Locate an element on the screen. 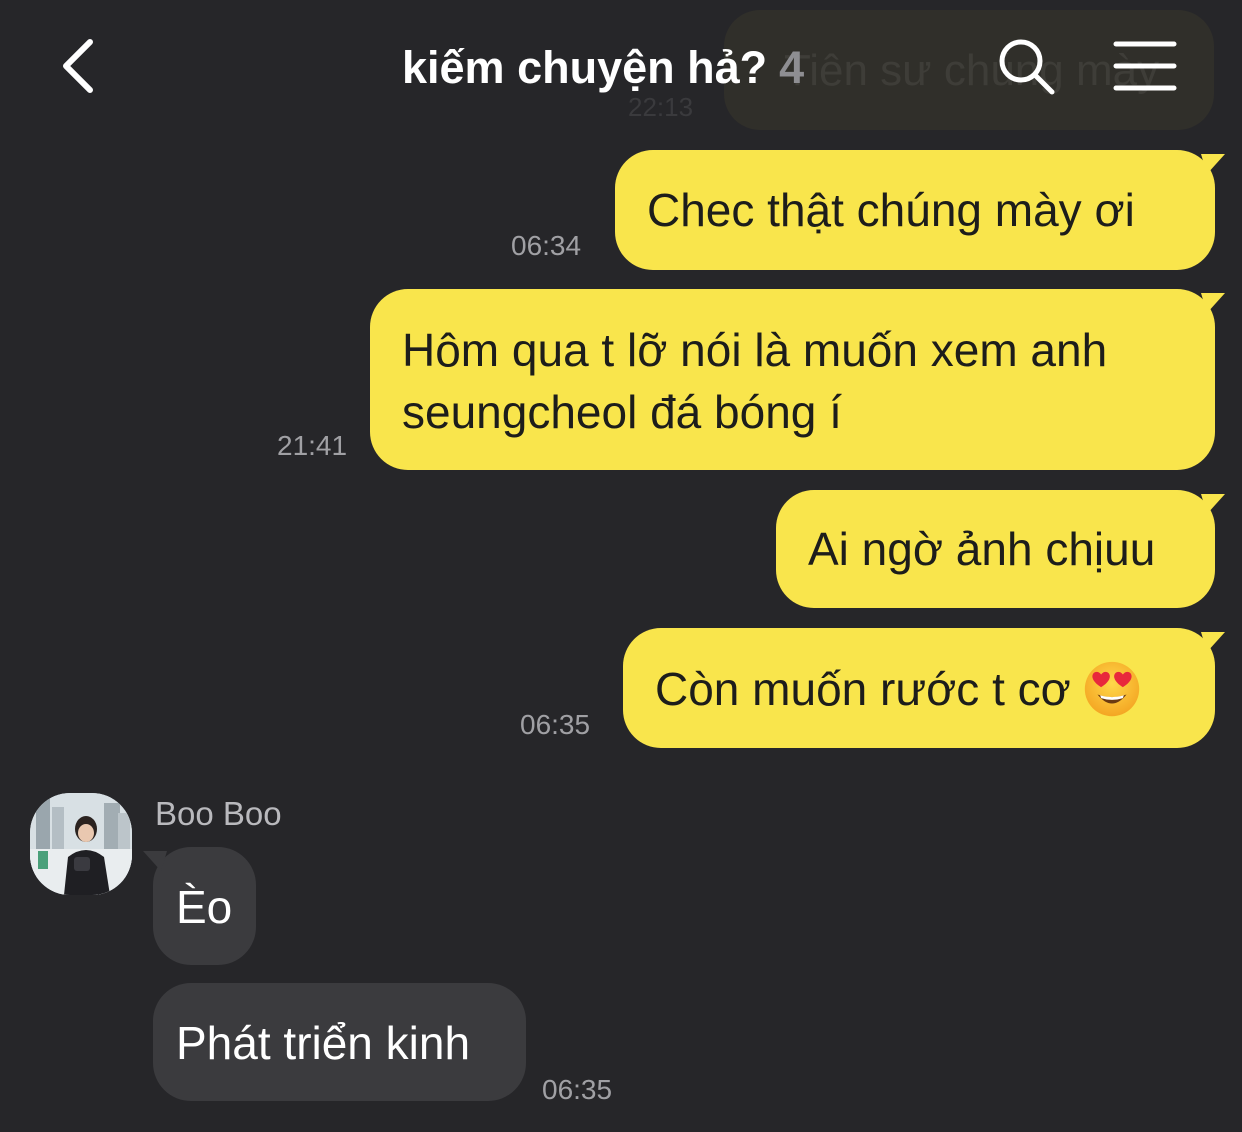 This screenshot has width=1242, height=1132. message-text: Chec thật chúng mày ơi is located at coordinates (891, 210).